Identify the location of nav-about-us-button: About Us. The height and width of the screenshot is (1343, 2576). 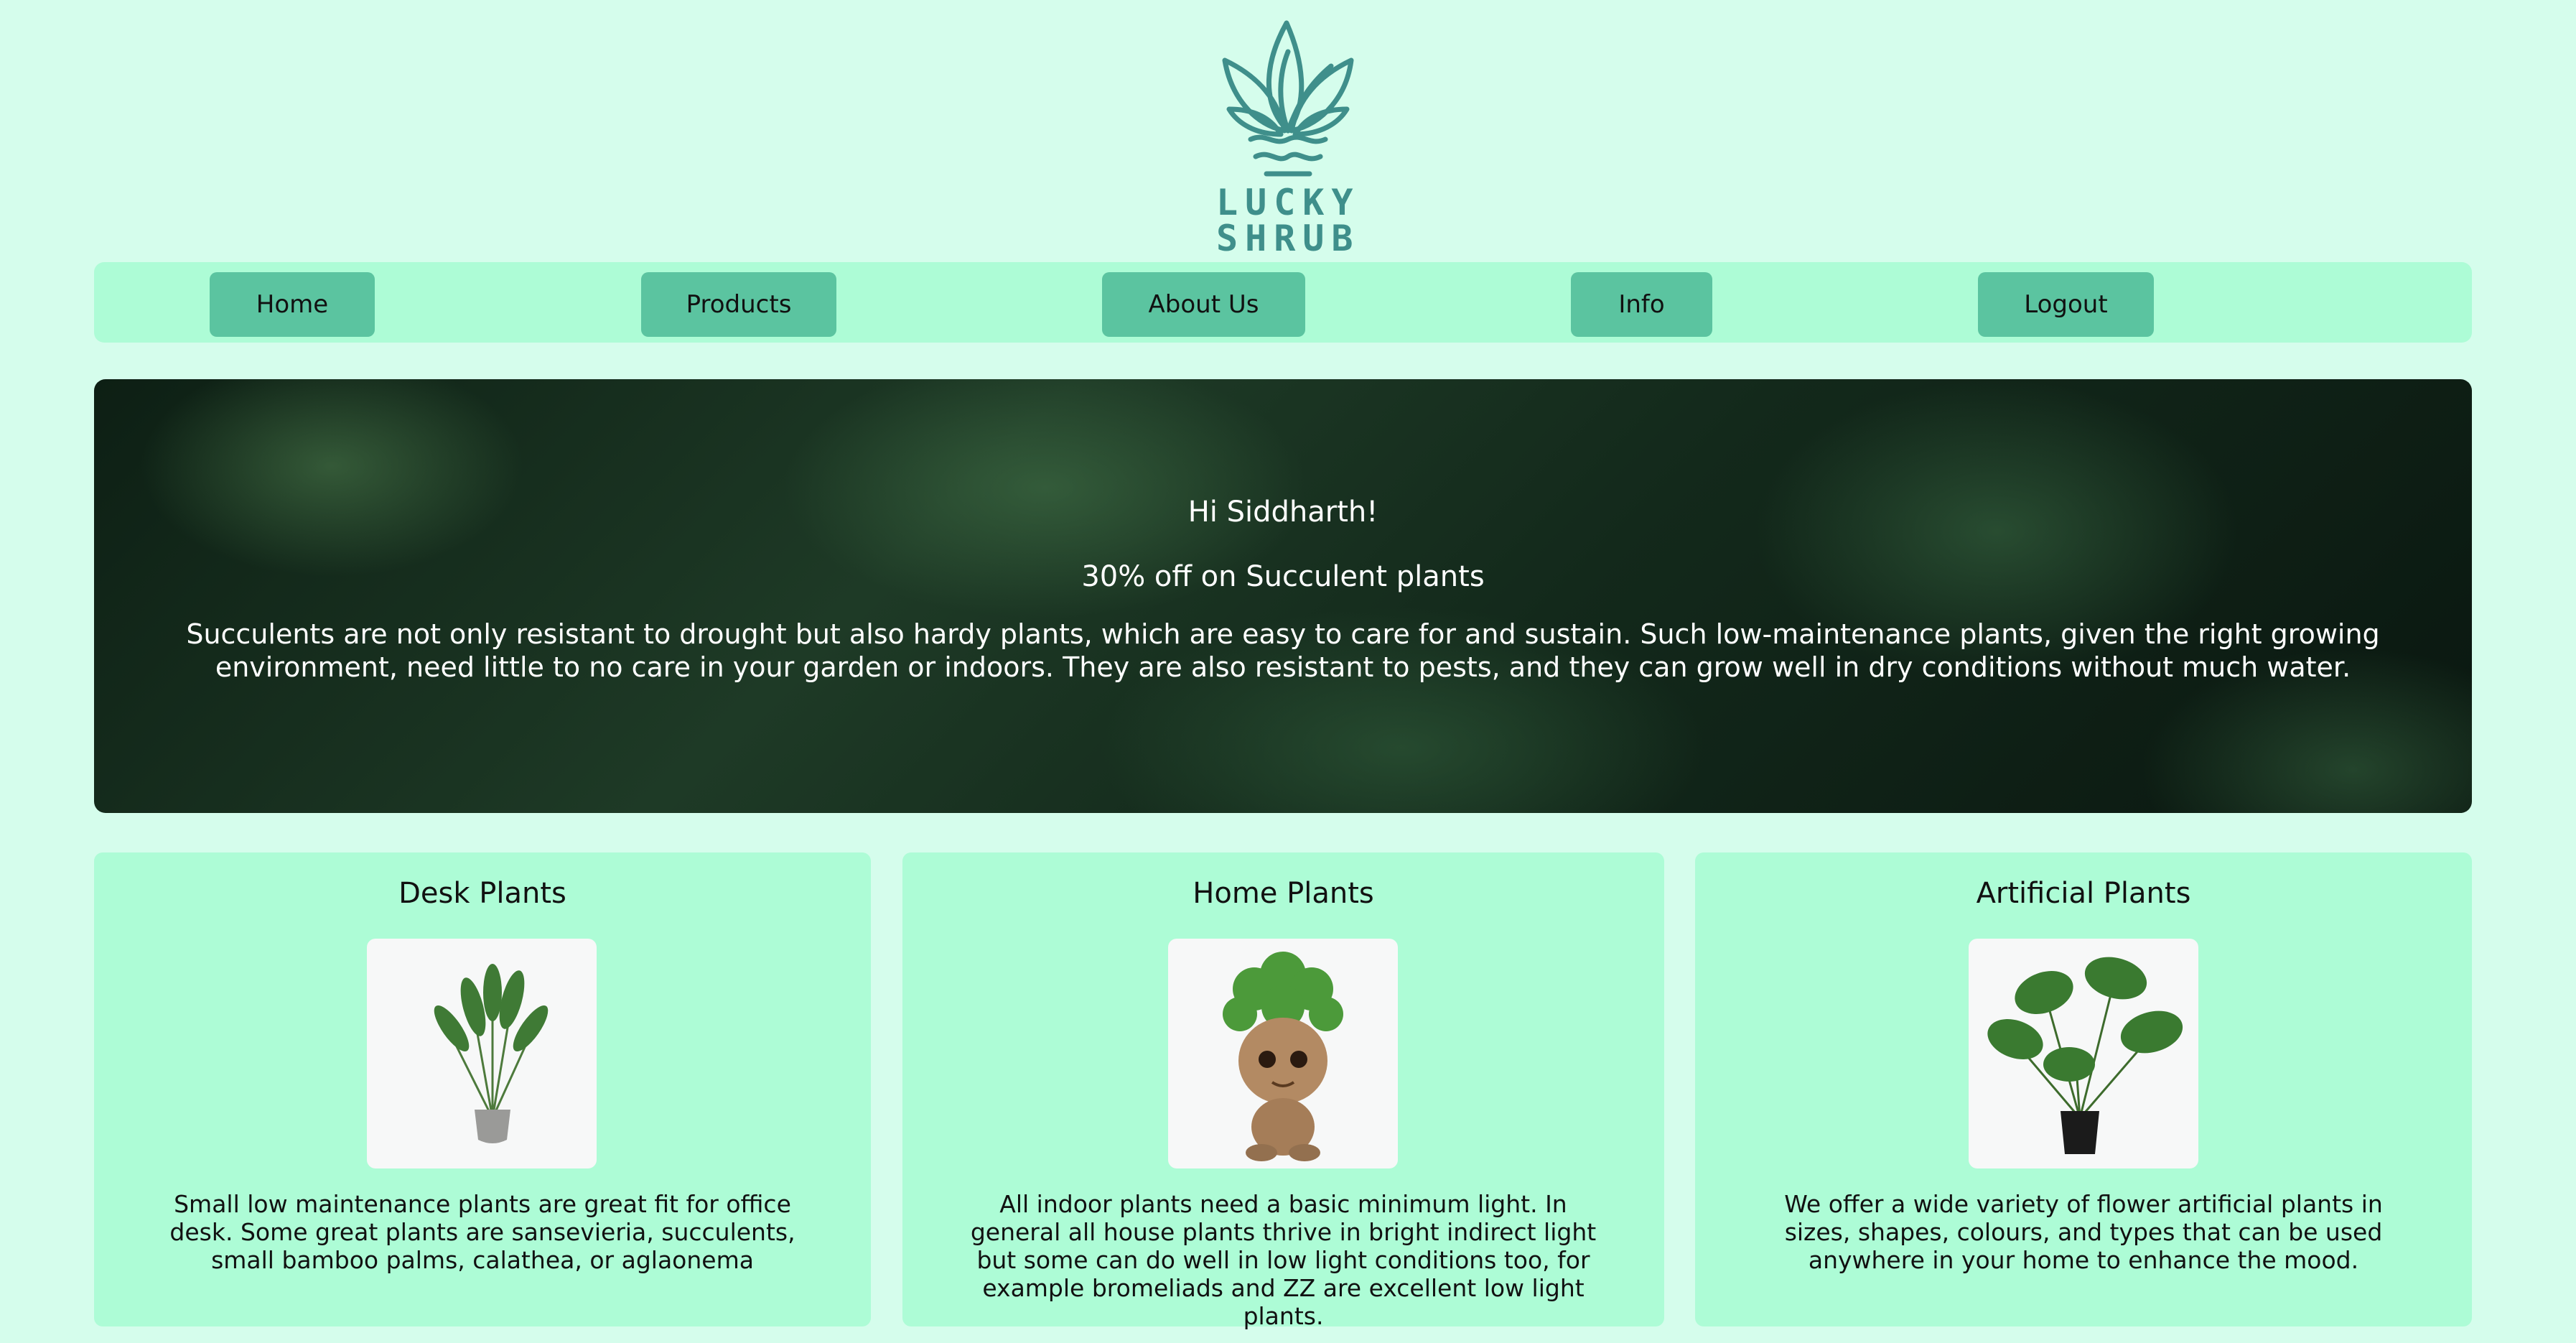
(1203, 304).